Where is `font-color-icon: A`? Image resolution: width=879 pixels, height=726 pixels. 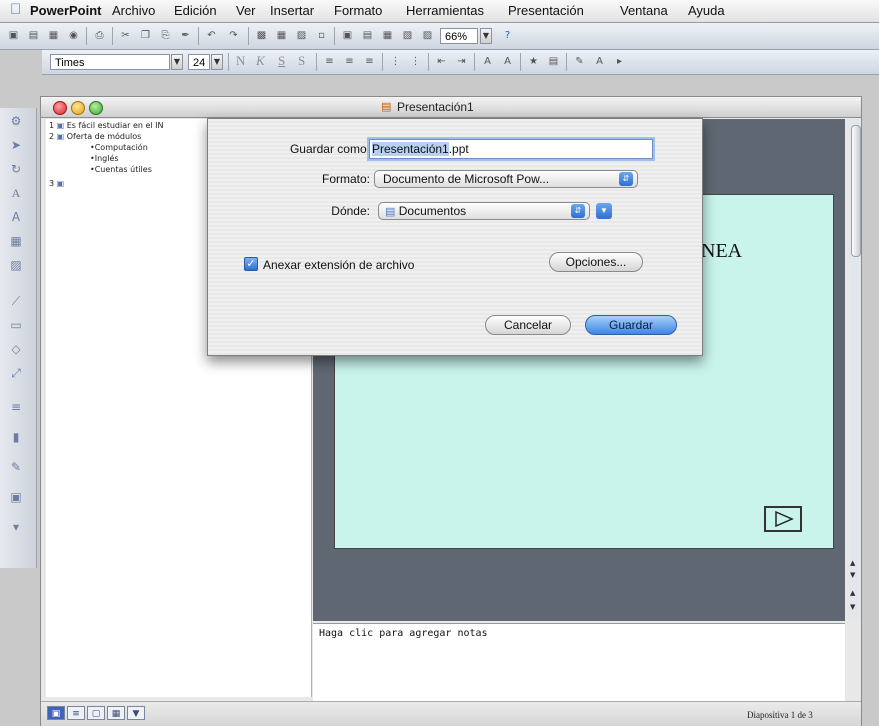 font-color-icon: A is located at coordinates (599, 61).